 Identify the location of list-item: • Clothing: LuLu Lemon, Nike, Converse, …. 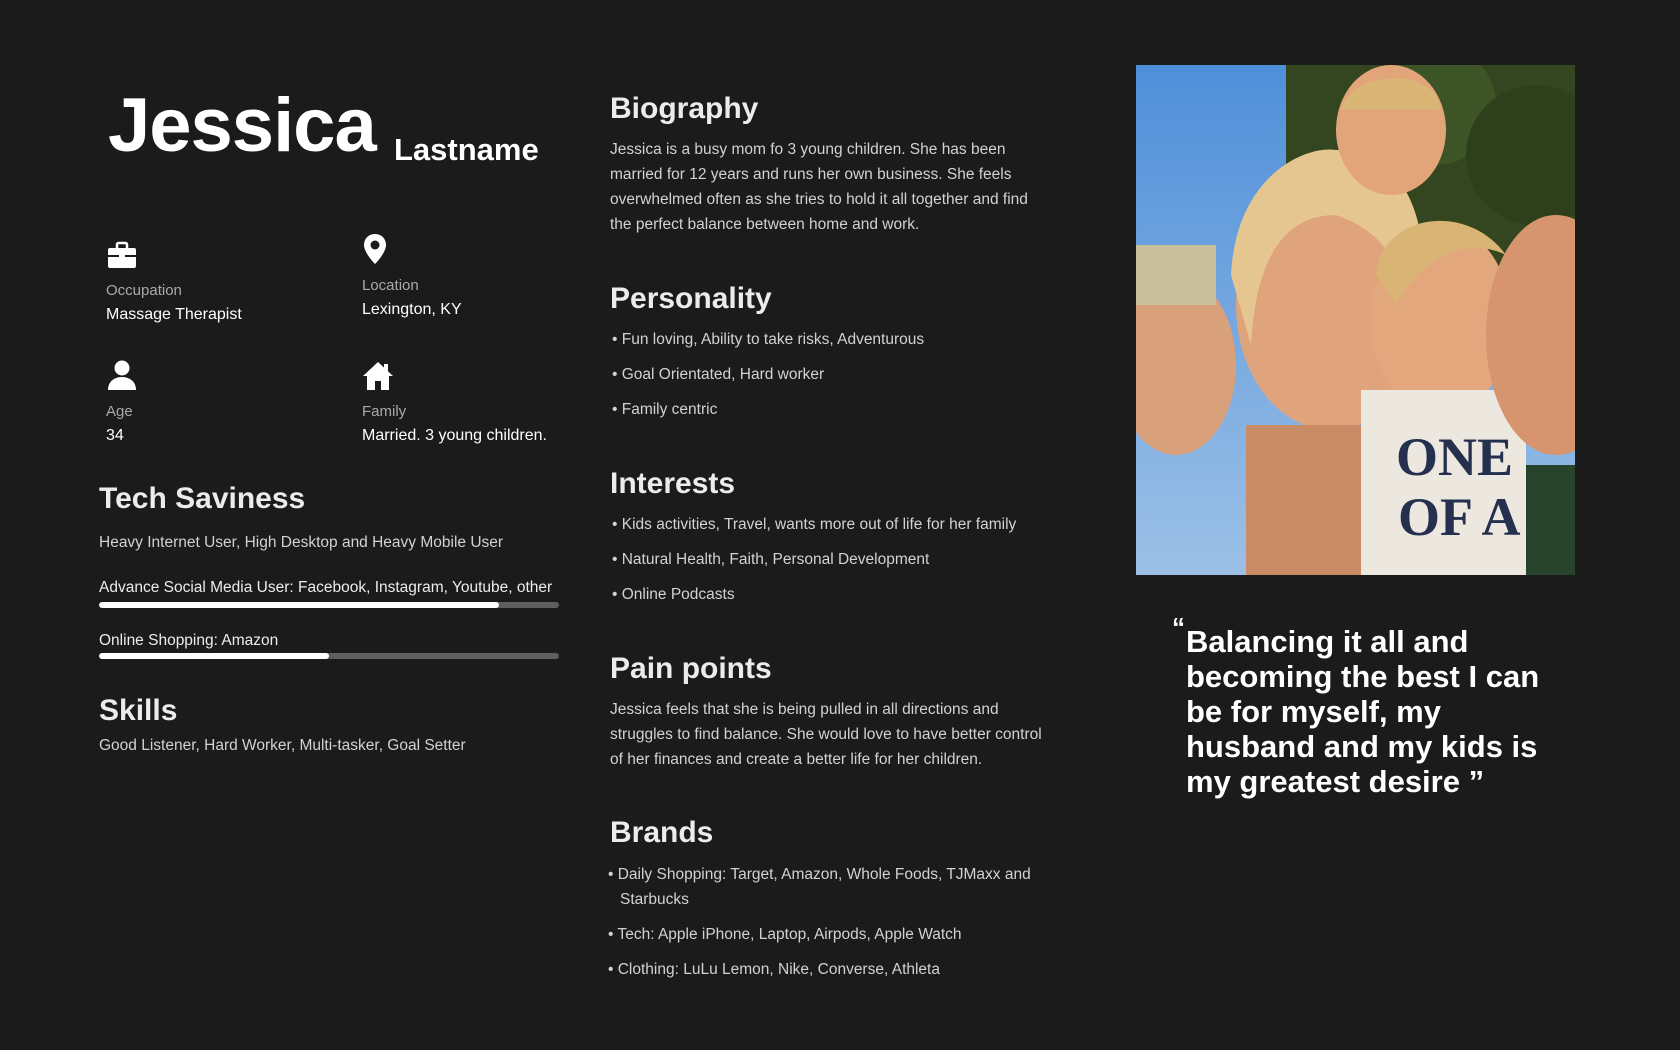
(774, 969).